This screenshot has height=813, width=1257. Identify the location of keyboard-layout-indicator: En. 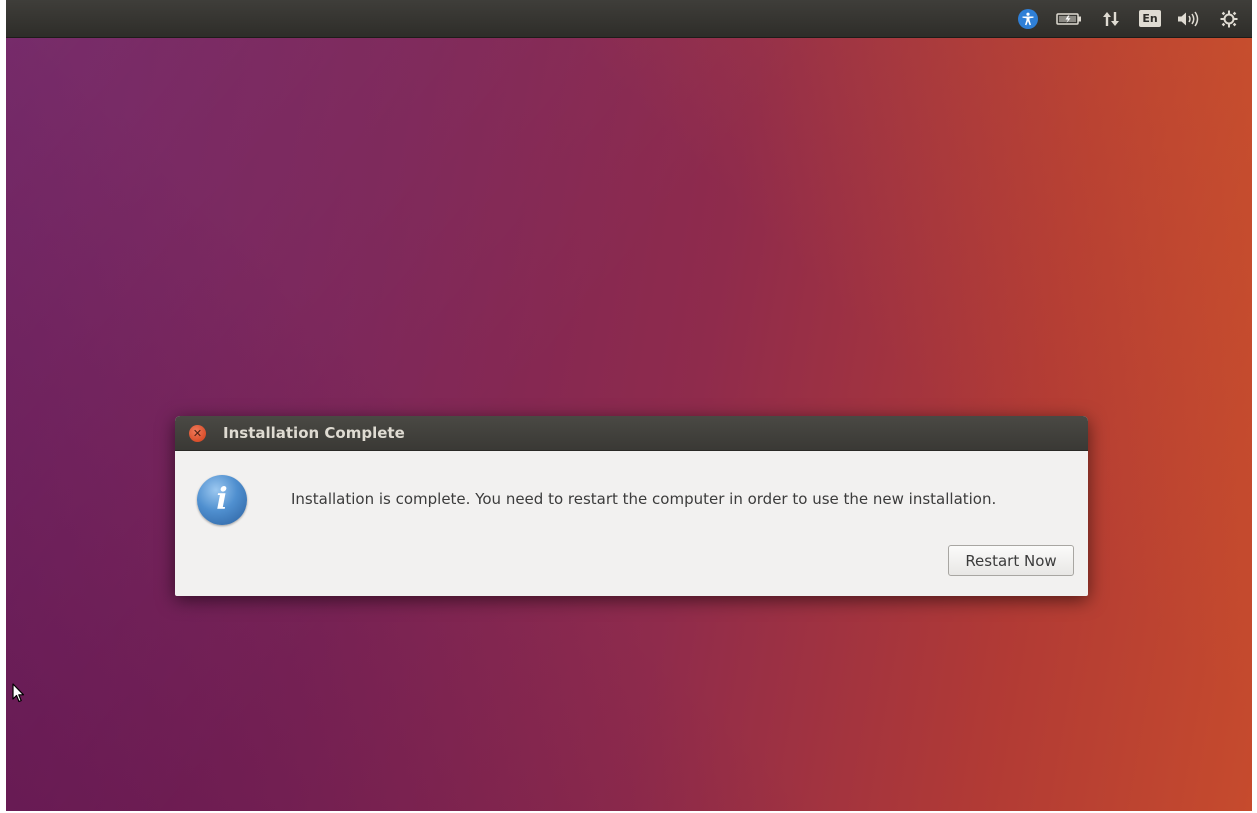
(1150, 18).